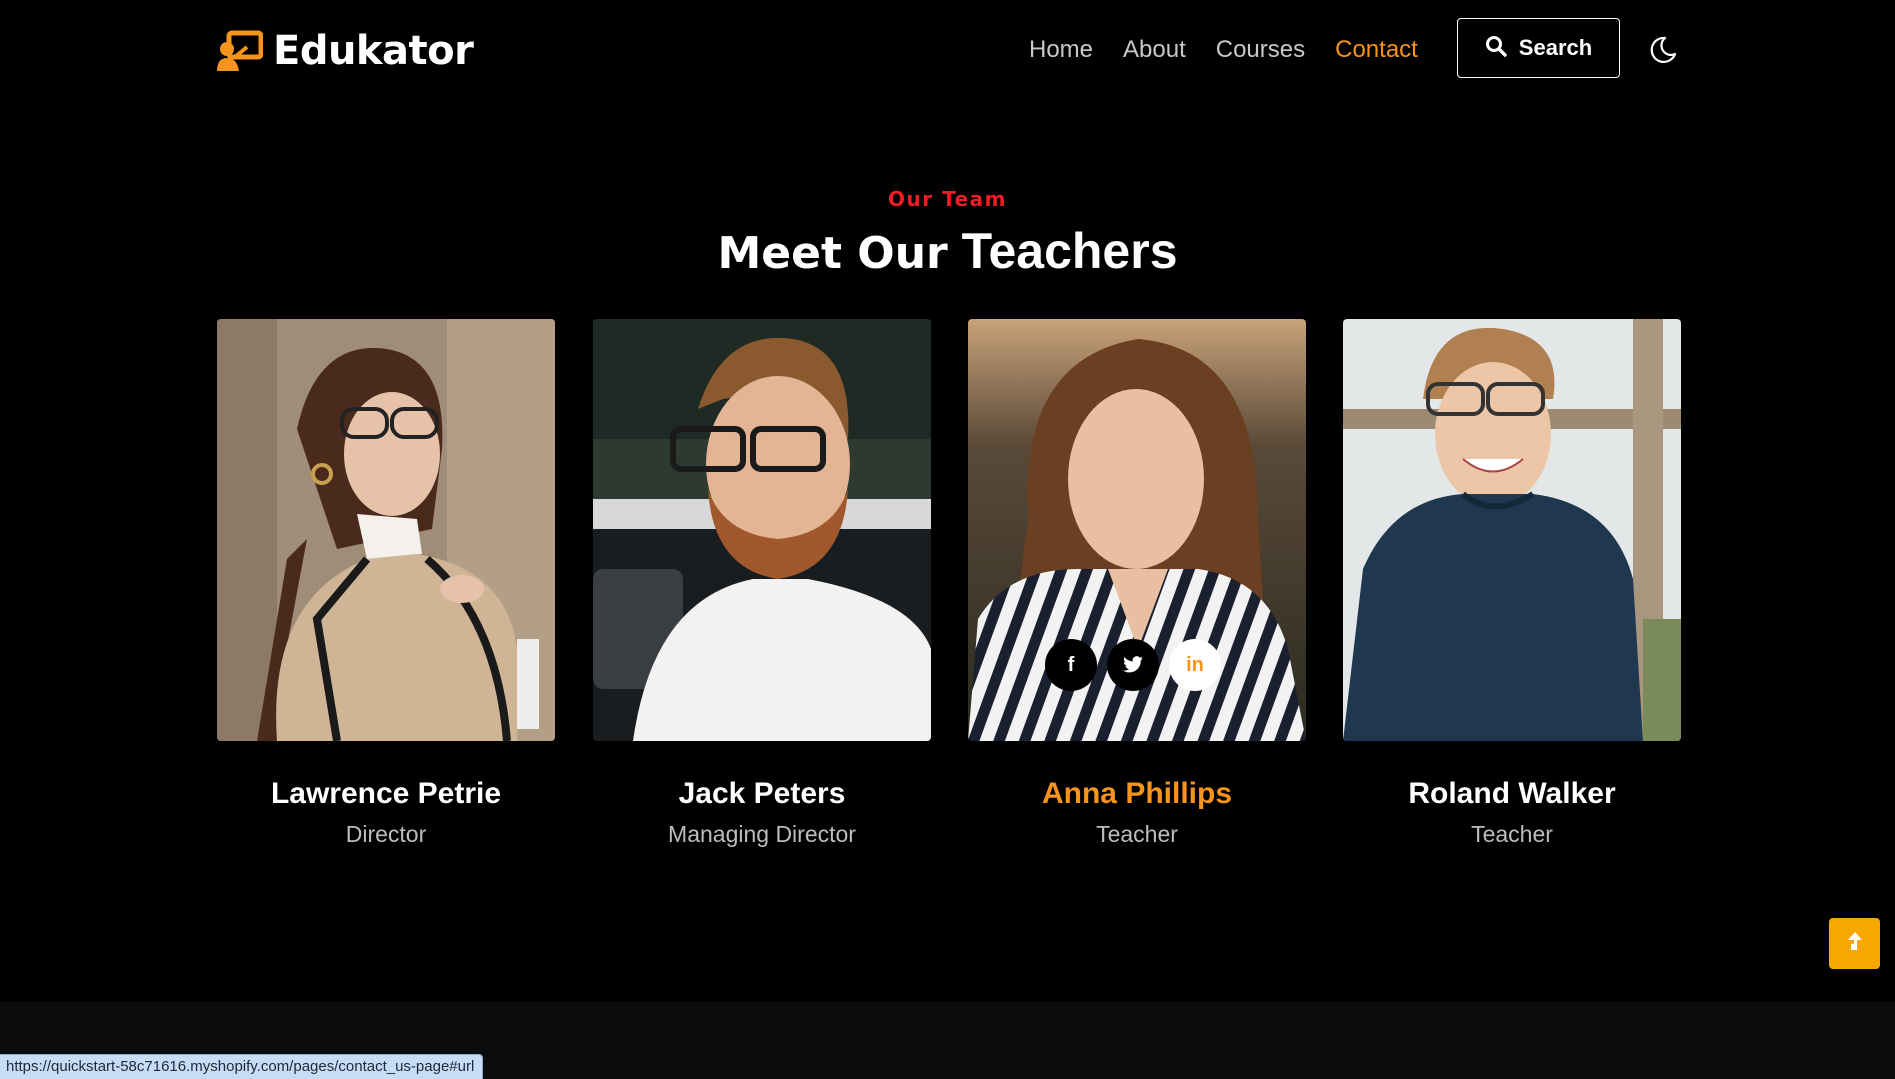 The image size is (1895, 1079). What do you see at coordinates (762, 834) in the screenshot?
I see `teacher-role: Managing Director` at bounding box center [762, 834].